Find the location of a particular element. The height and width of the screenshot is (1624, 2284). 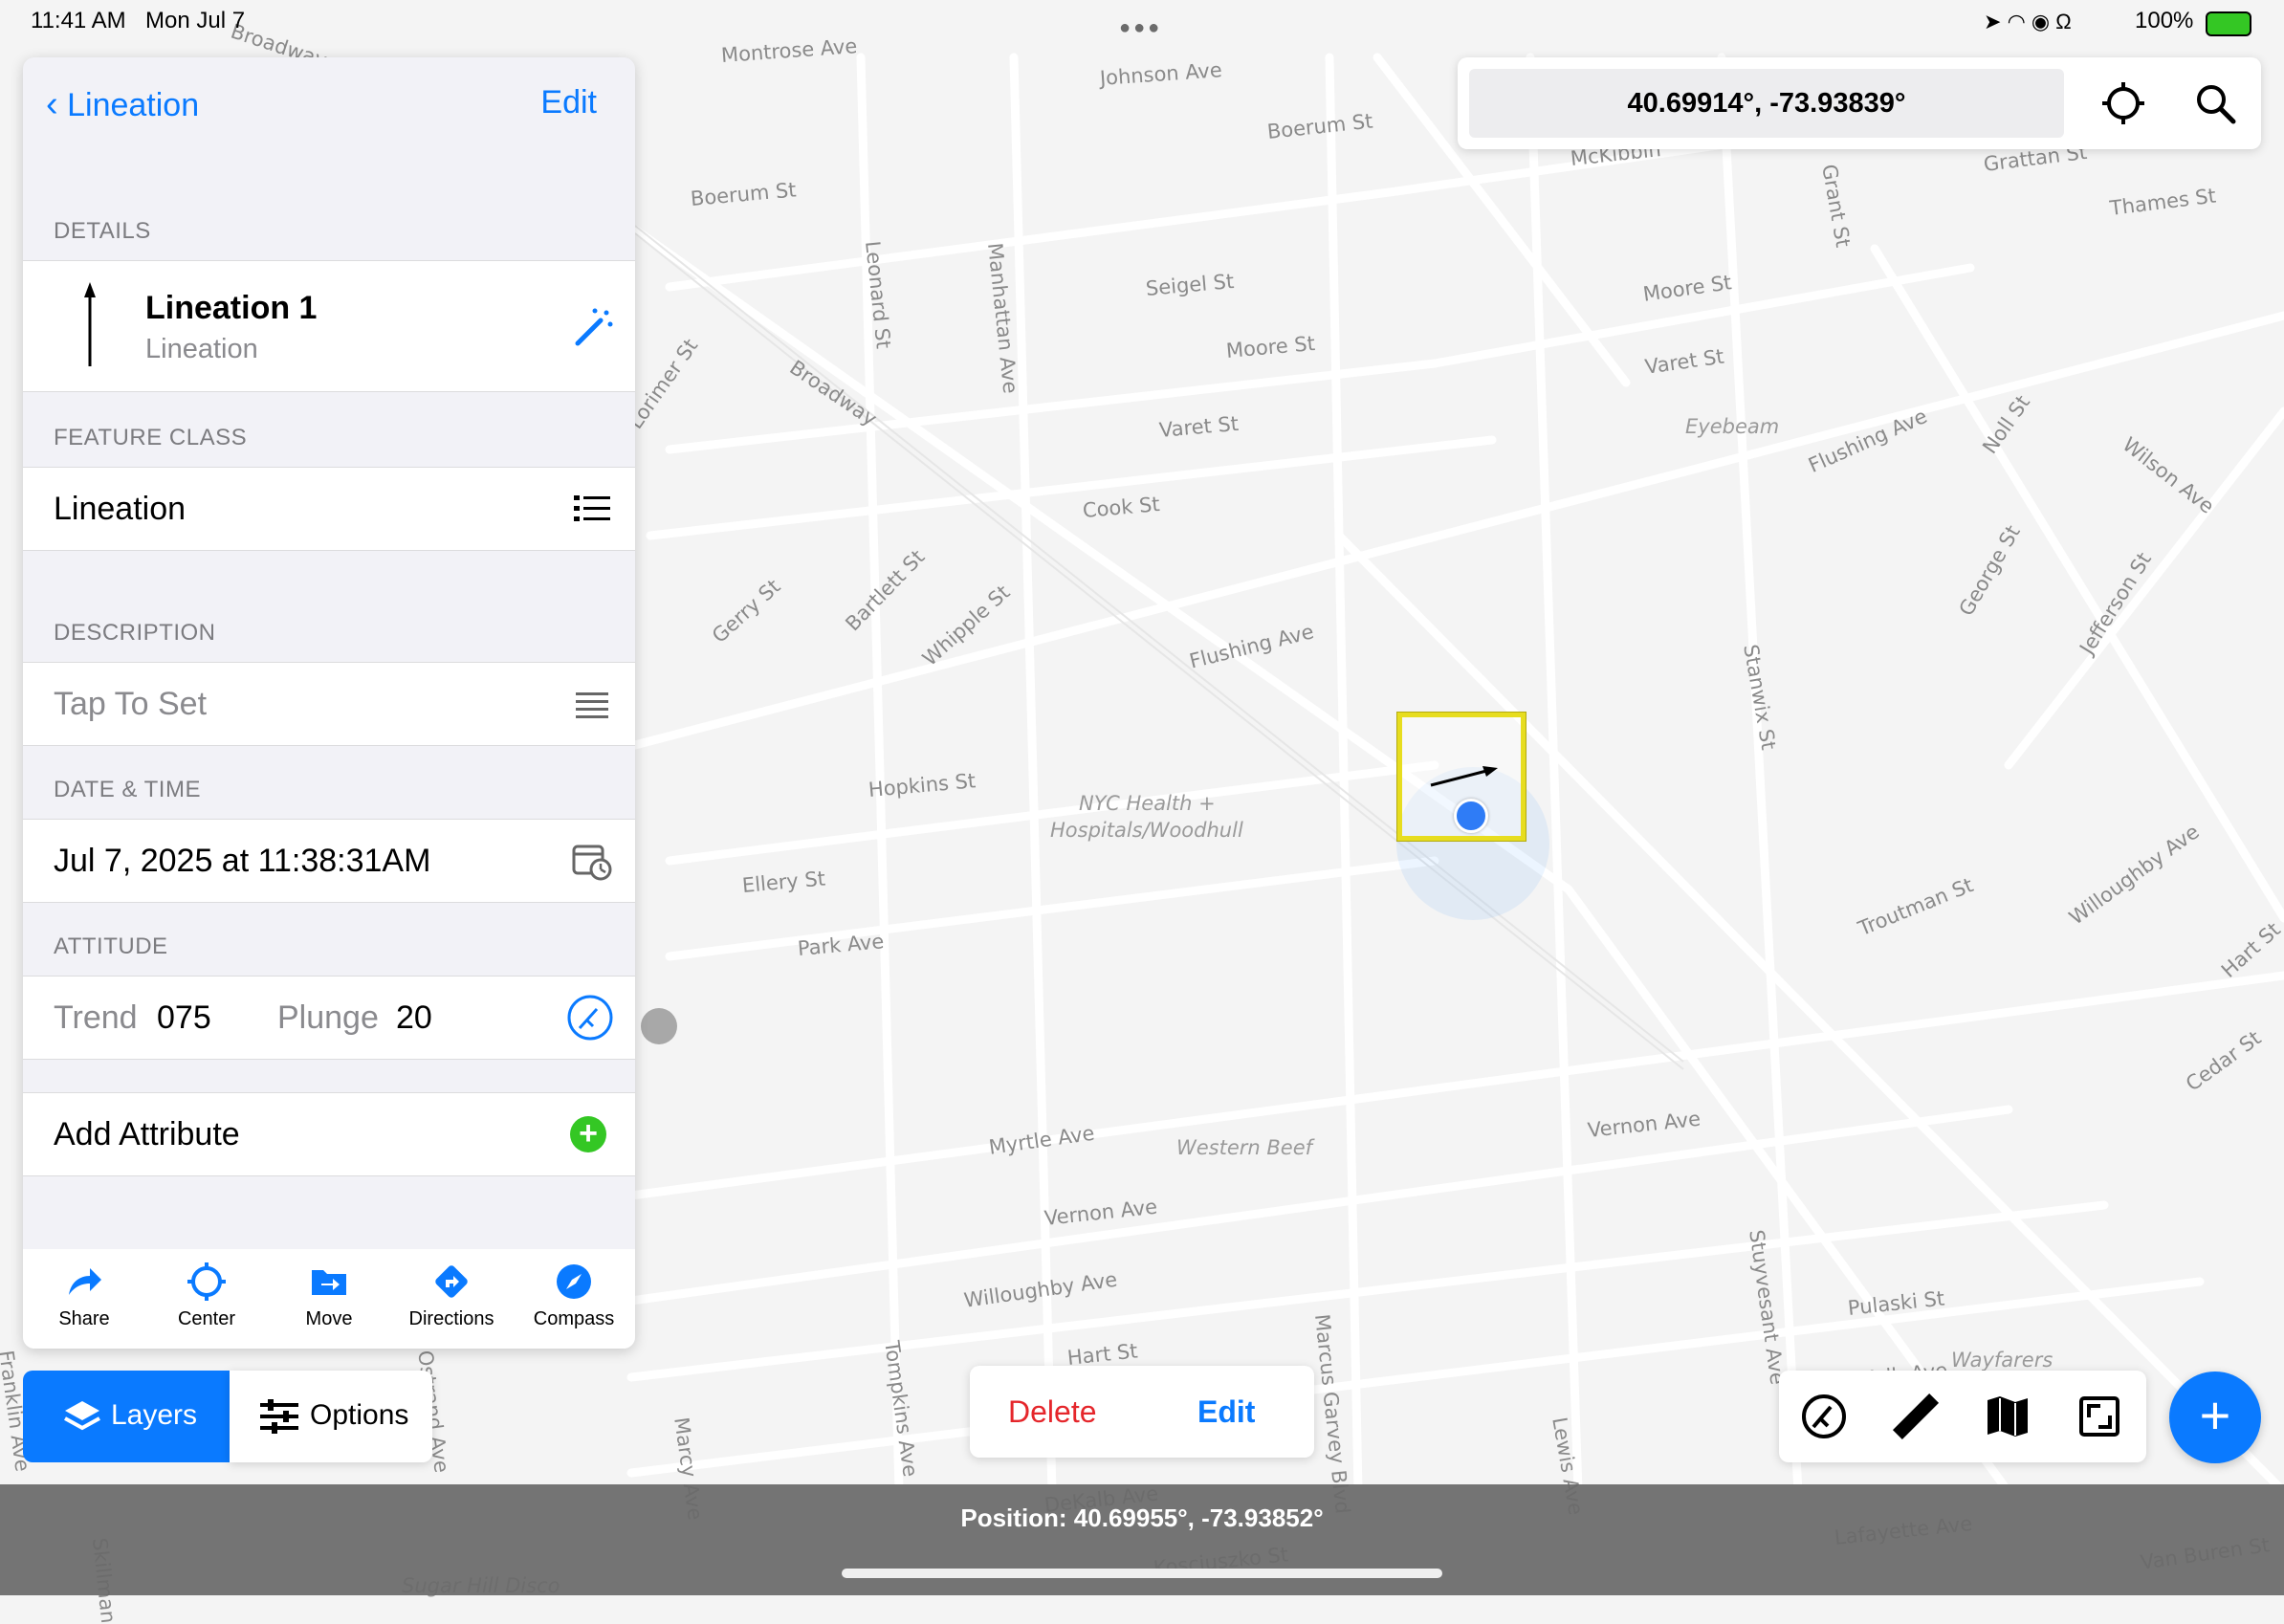

layers-icon is located at coordinates (82, 1416).